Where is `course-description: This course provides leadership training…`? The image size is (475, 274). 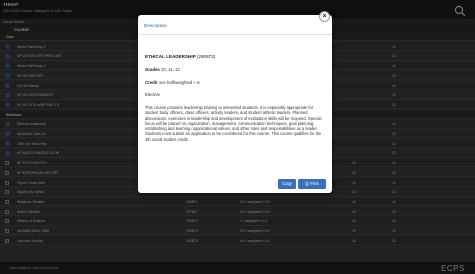
course-description: This course provides leadership training… is located at coordinates (233, 123).